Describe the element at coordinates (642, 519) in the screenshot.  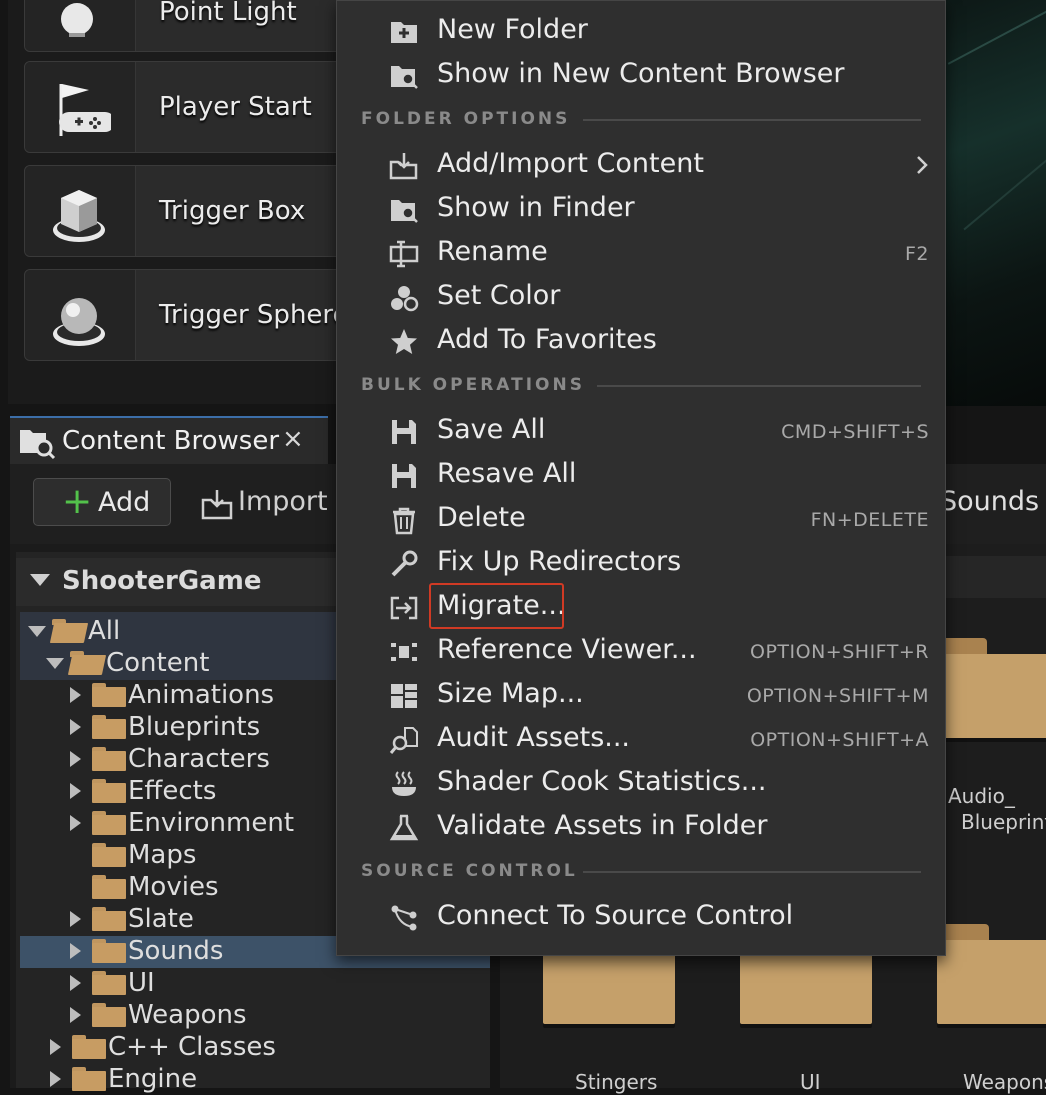
I see `menu-item-delete: Delete FN+DELETE` at that location.